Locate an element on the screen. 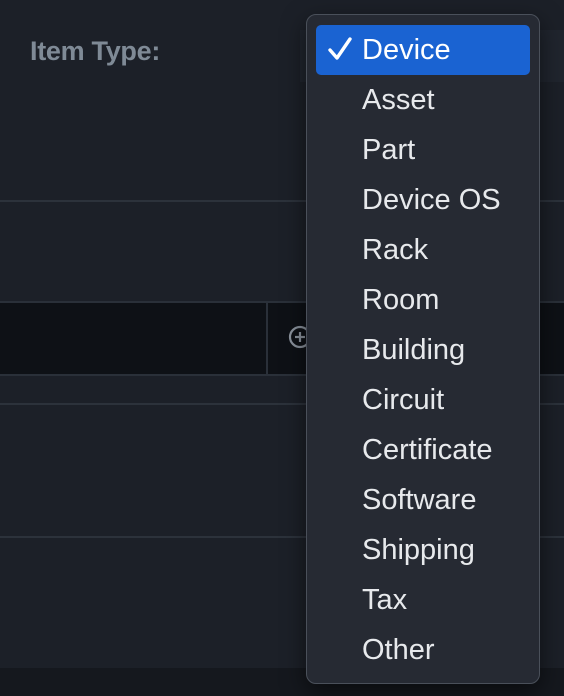 The height and width of the screenshot is (696, 564). dropdown-option-label: Building is located at coordinates (414, 350).